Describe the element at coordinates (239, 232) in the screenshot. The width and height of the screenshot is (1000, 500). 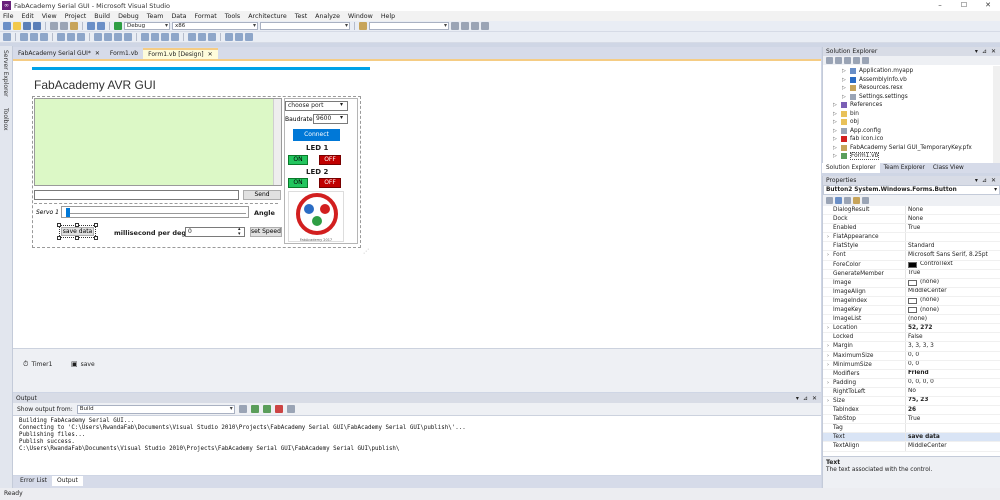
I see `stepper-arrows-icon: ▴ ▾` at that location.